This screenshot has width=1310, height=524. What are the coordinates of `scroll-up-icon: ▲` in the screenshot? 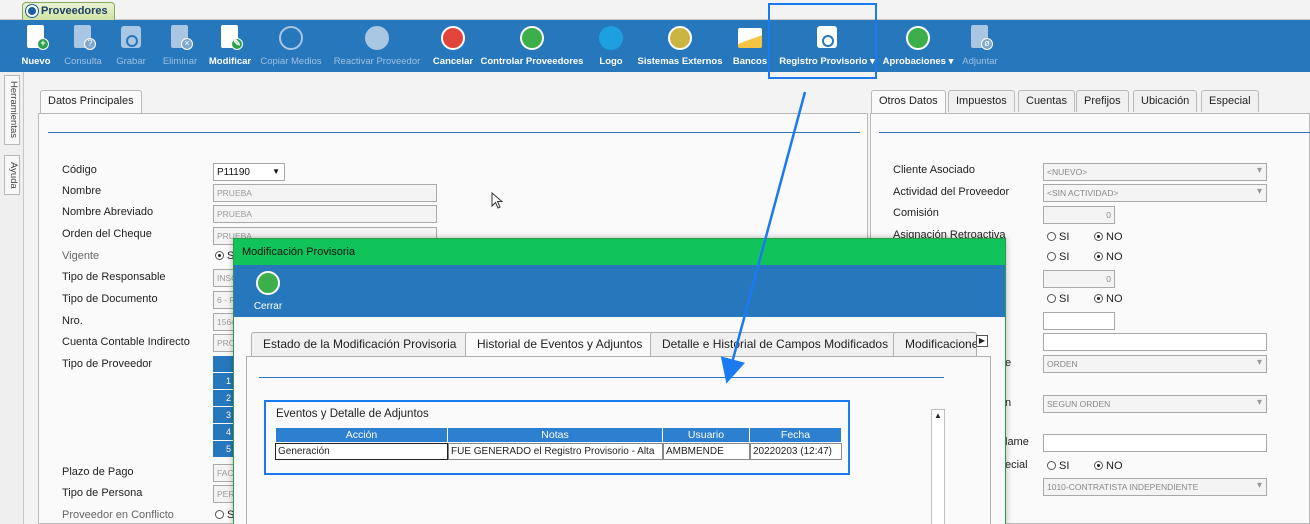 It's located at (938, 416).